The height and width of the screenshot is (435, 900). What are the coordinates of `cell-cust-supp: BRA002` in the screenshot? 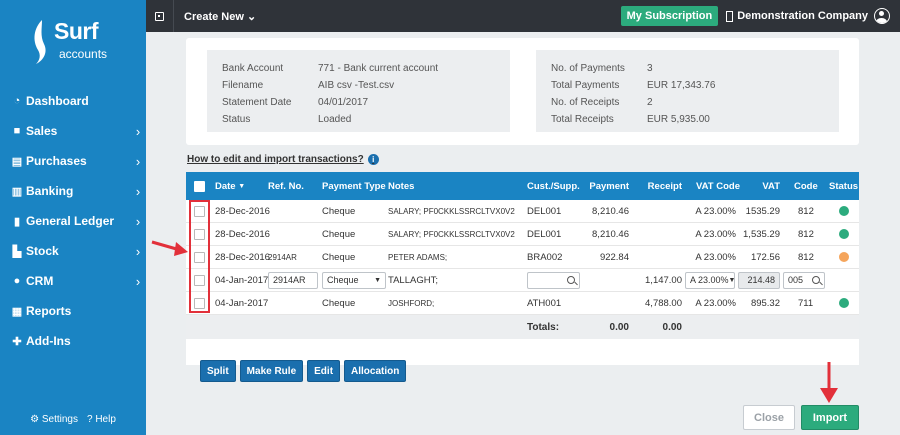 It's located at (545, 257).